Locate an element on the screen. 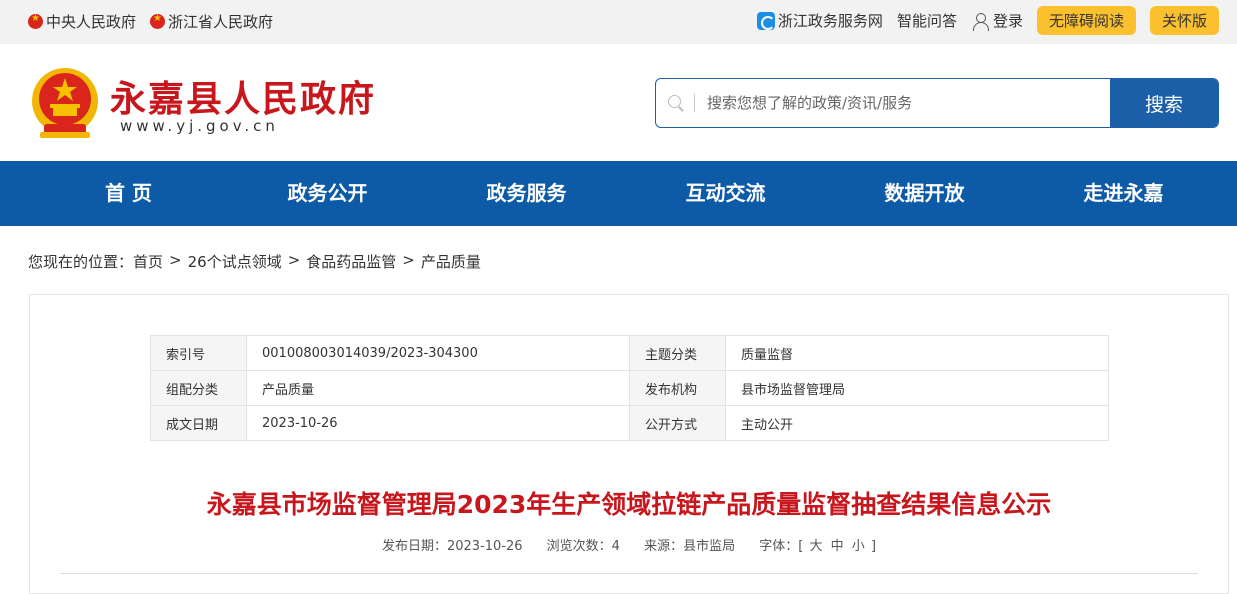 Image resolution: width=1237 pixels, height=594 pixels. font-size-large-button: 大 is located at coordinates (815, 546).